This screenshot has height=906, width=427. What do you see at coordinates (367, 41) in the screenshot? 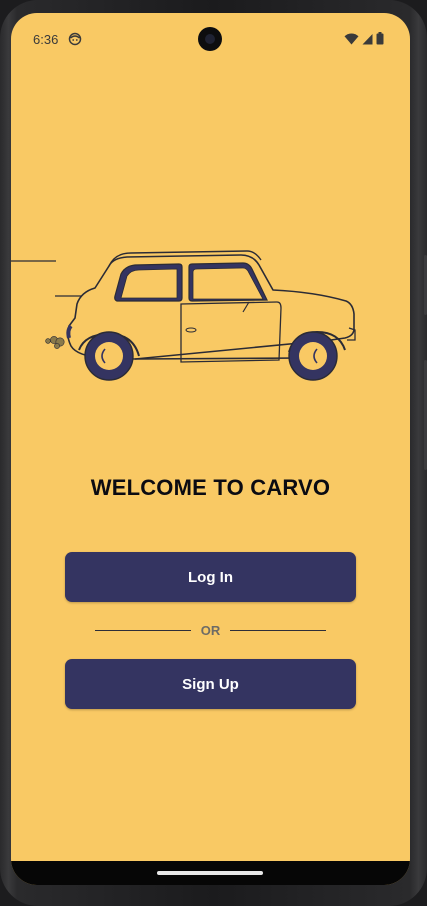
I see `cell-signal-icon` at bounding box center [367, 41].